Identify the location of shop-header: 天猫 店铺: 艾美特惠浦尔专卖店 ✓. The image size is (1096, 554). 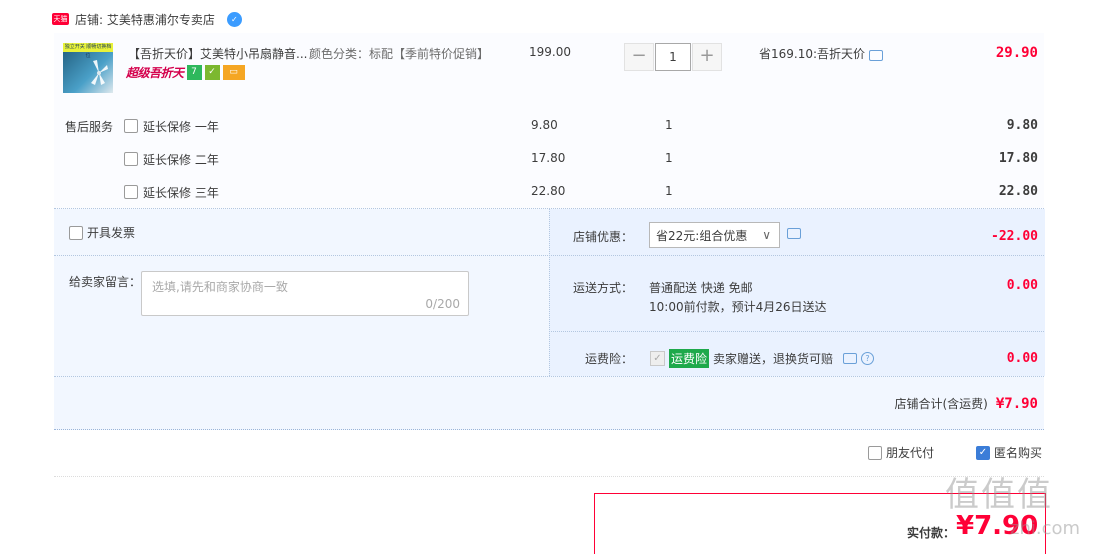
(147, 19).